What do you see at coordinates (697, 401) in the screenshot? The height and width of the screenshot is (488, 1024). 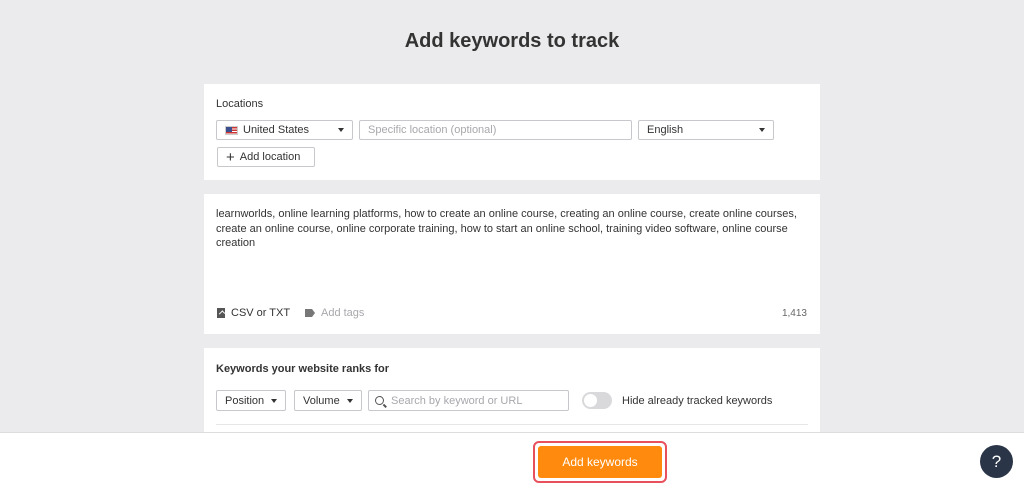 I see `hide-tracked-label: Hide already tracked keywords` at bounding box center [697, 401].